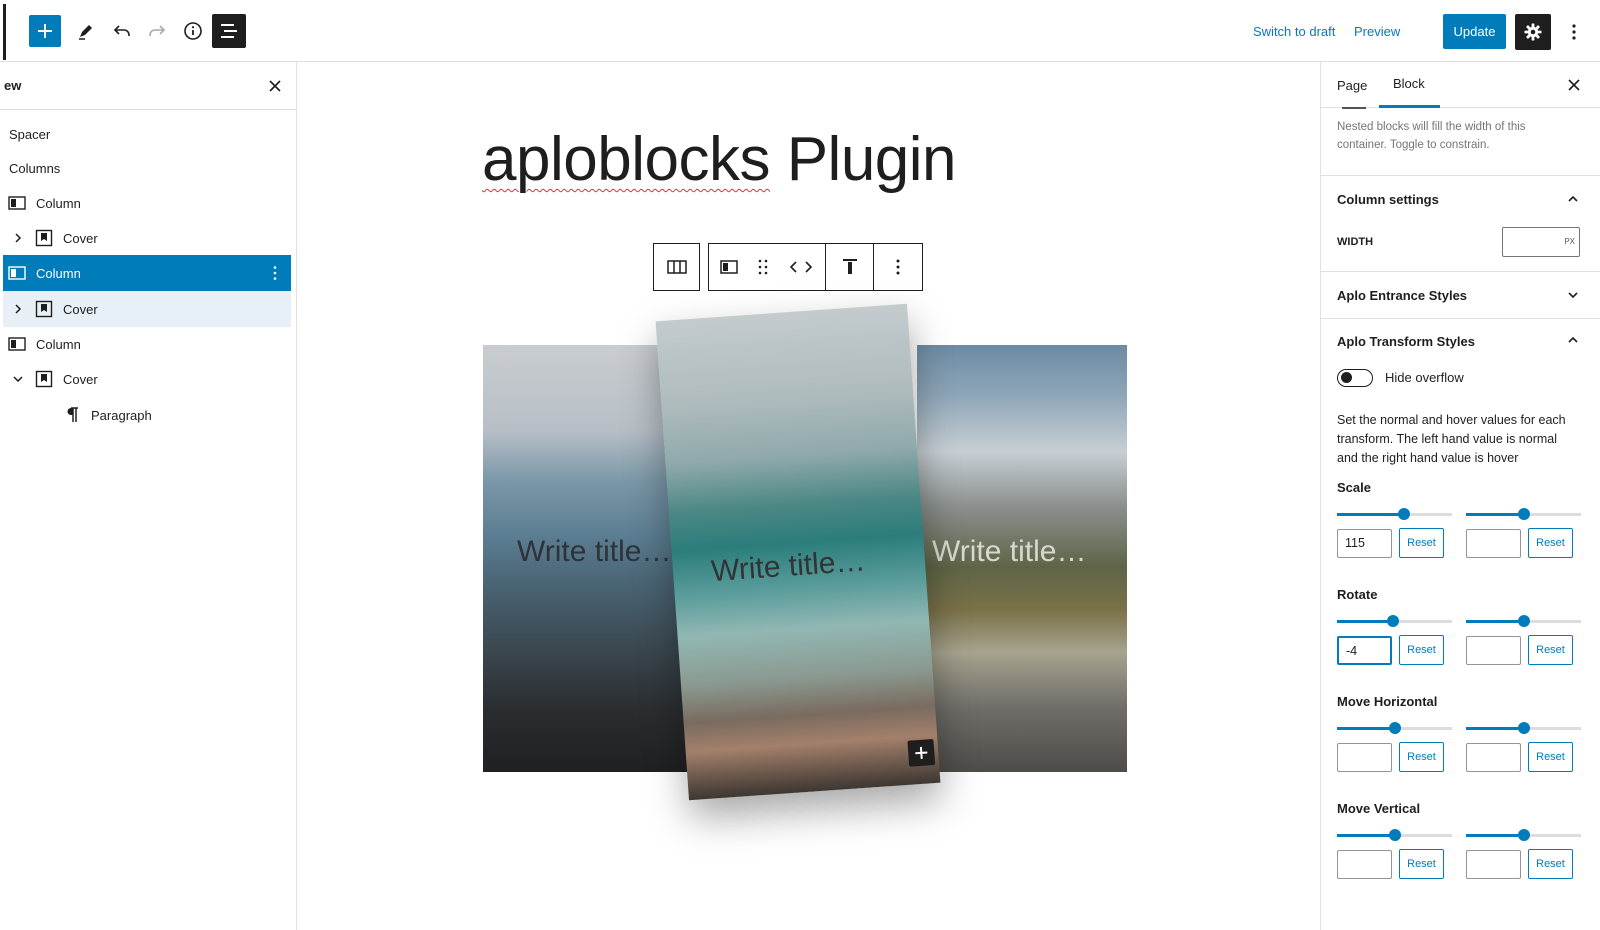 The image size is (1600, 930). I want to click on column-settings-header: Column settings, so click(1388, 199).